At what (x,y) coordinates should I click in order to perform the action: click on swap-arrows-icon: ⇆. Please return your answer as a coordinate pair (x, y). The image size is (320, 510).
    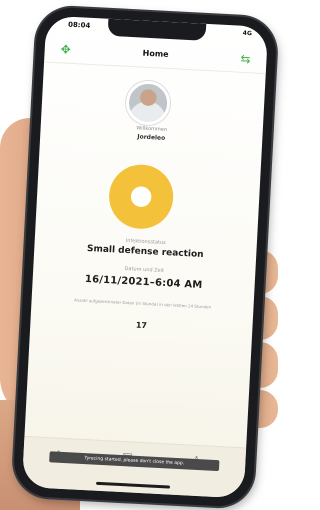
    Looking at the image, I should click on (245, 59).